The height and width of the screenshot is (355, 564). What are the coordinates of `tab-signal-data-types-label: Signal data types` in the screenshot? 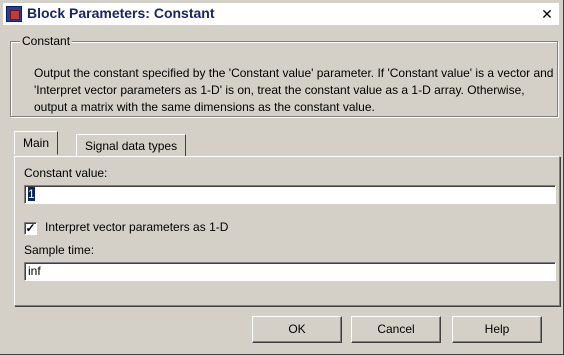 It's located at (131, 146).